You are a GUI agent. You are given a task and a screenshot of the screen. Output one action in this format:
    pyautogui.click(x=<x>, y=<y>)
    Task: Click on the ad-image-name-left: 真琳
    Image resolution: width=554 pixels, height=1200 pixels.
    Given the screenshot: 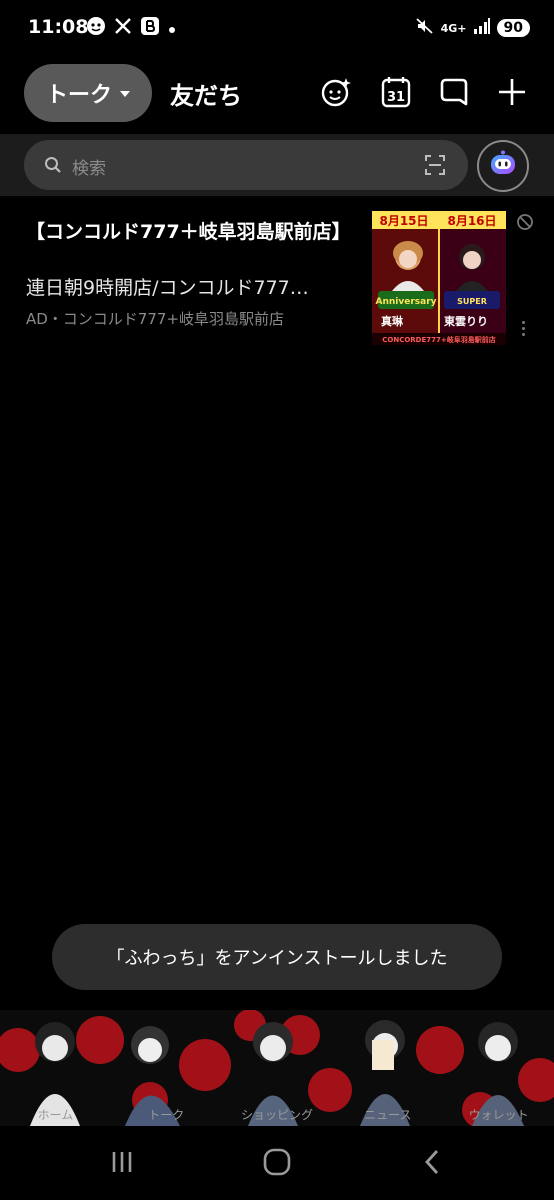 What is the action you would take?
    pyautogui.click(x=392, y=321)
    